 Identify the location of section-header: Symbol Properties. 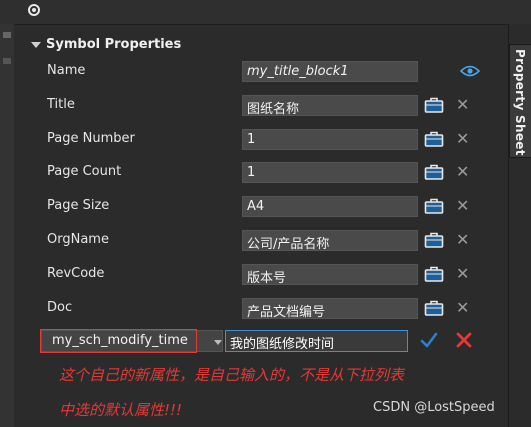
(106, 44).